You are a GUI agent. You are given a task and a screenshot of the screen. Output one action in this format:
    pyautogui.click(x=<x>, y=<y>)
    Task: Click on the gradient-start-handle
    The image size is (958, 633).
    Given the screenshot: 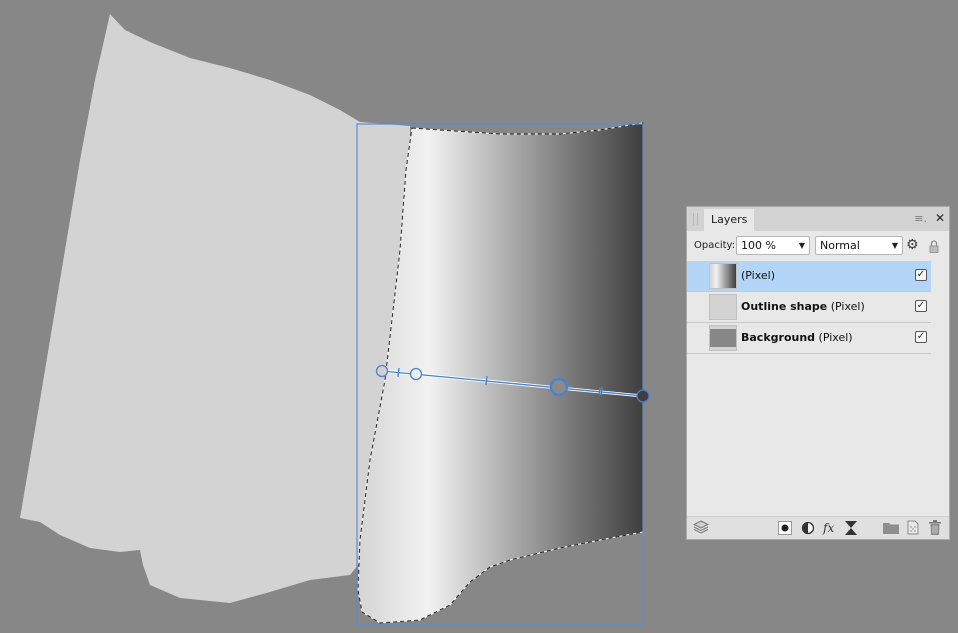 What is the action you would take?
    pyautogui.click(x=382, y=371)
    